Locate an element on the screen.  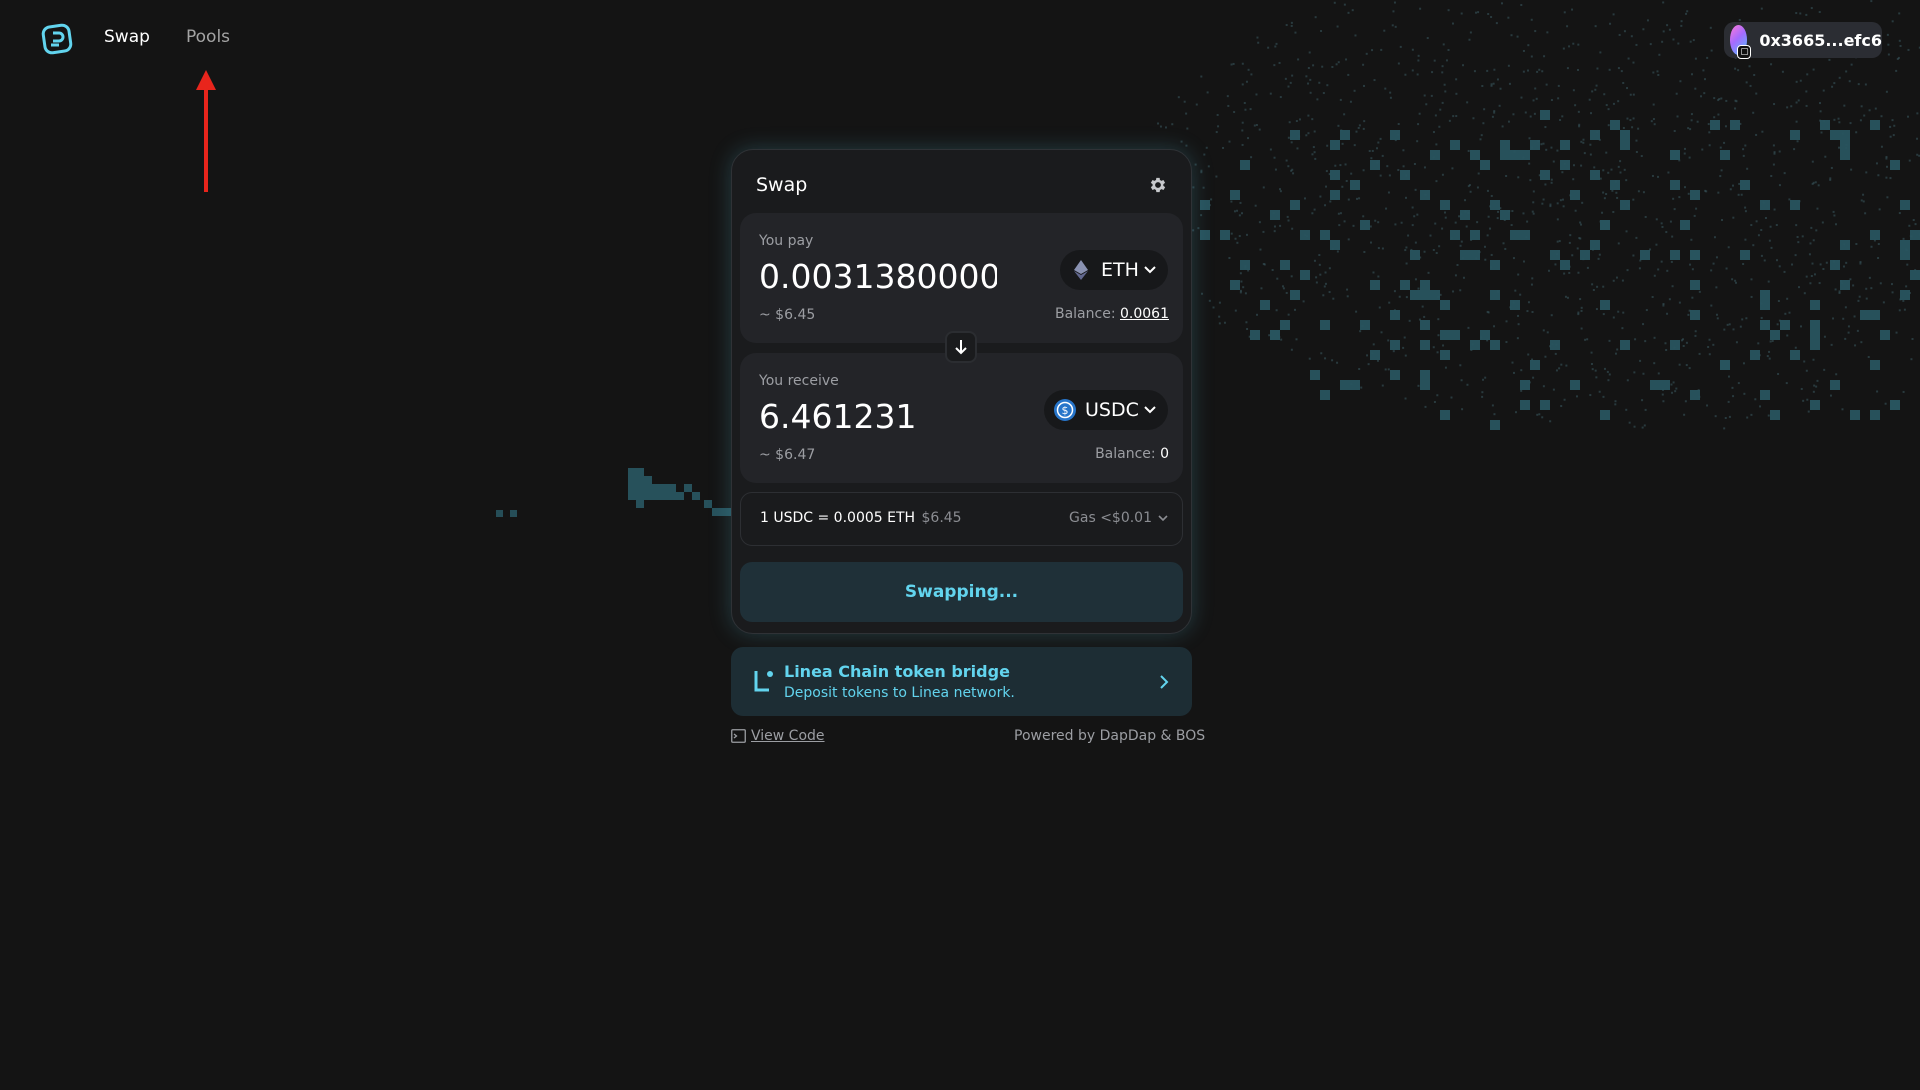
receive-amount: 6.461231 is located at coordinates (878, 419).